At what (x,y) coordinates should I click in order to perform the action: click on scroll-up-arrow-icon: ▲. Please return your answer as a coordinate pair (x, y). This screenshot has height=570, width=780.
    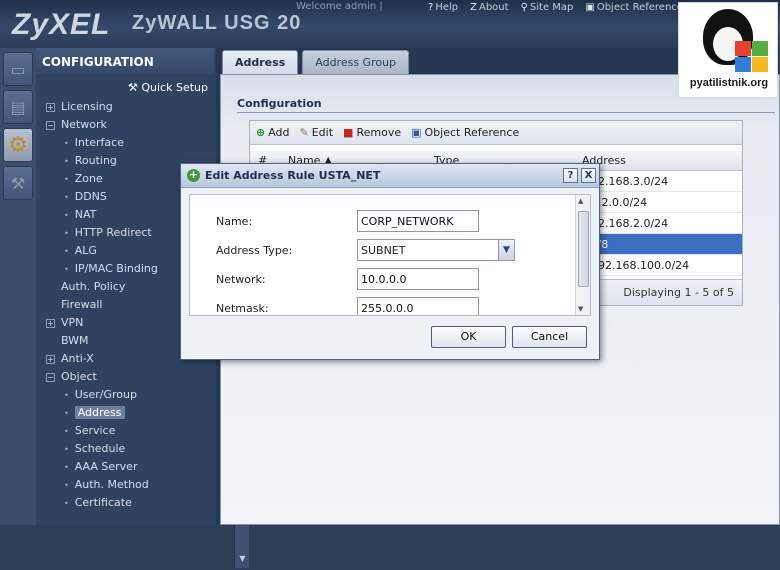
    Looking at the image, I should click on (580, 201).